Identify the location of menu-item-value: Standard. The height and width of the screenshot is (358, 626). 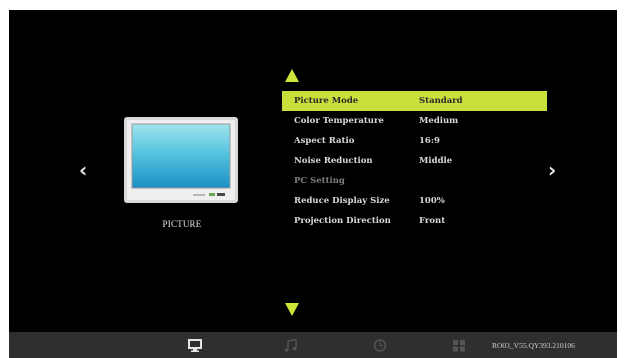
(441, 101).